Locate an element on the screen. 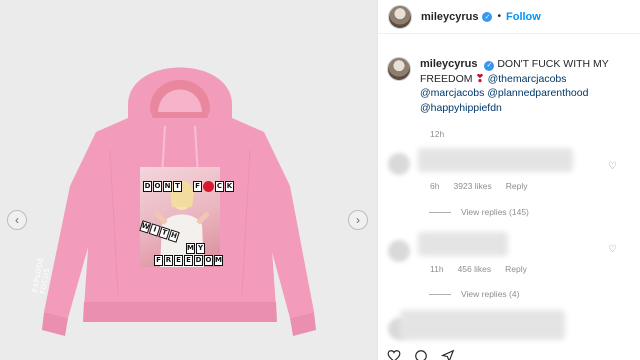 This screenshot has width=640, height=360. tile: T is located at coordinates (177, 186).